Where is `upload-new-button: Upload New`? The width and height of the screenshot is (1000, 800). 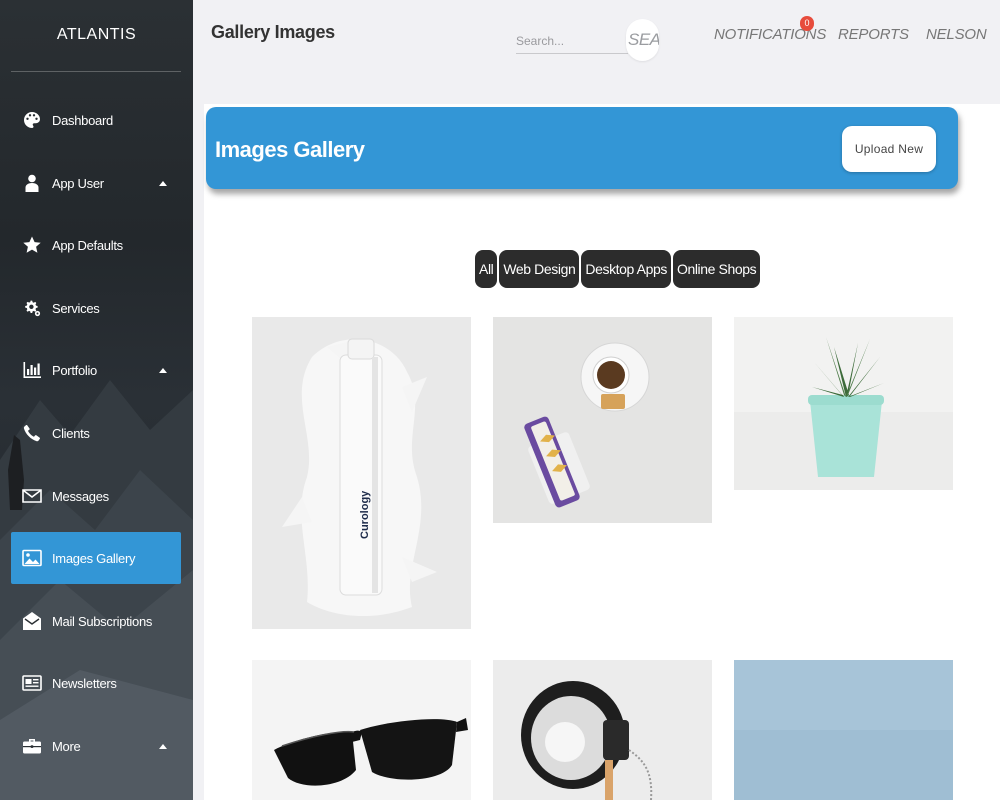 upload-new-button: Upload New is located at coordinates (889, 149).